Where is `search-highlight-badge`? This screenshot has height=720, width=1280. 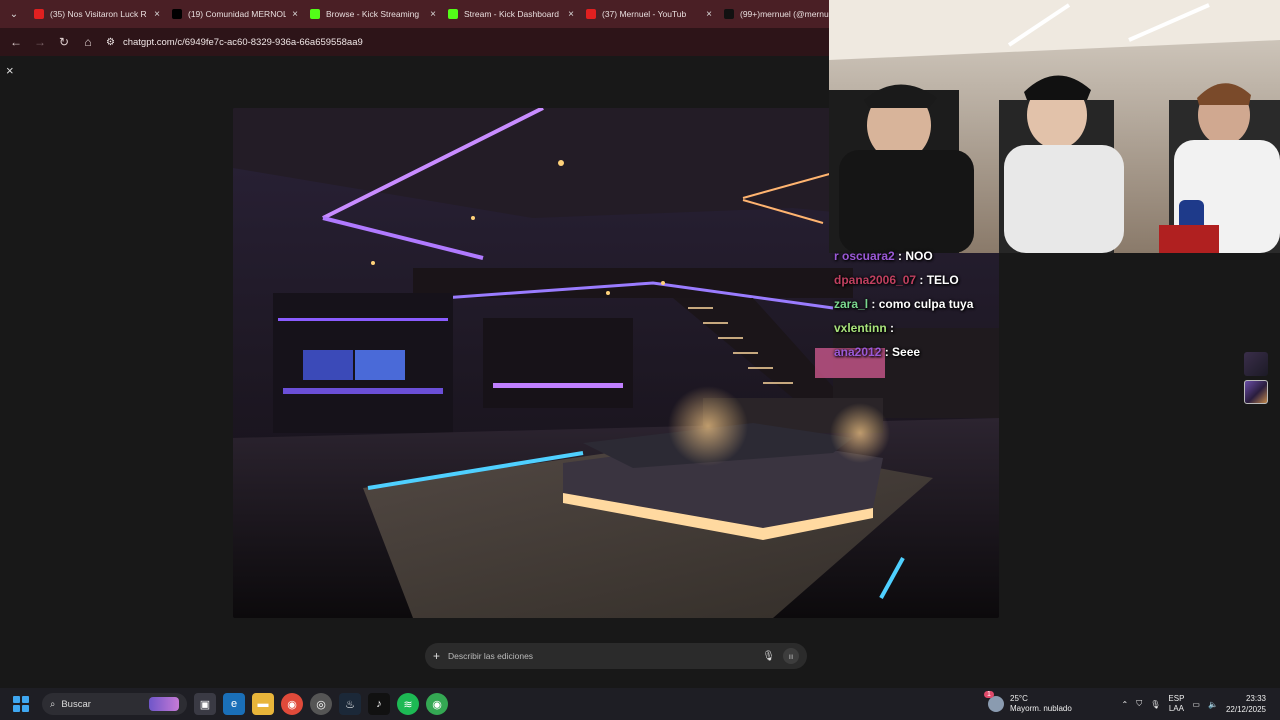 search-highlight-badge is located at coordinates (164, 704).